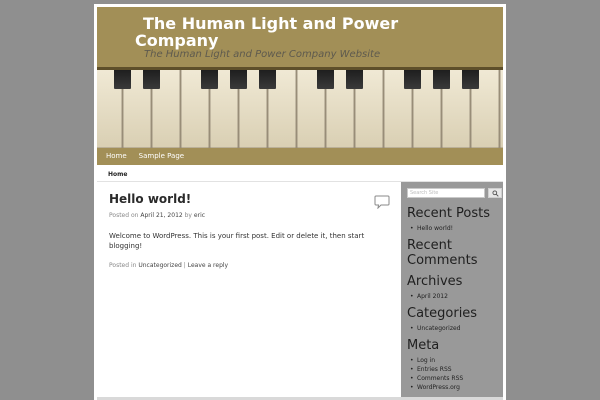 The image size is (600, 400). Describe the element at coordinates (159, 265) in the screenshot. I see `post-category-link: Uncategorized` at that location.